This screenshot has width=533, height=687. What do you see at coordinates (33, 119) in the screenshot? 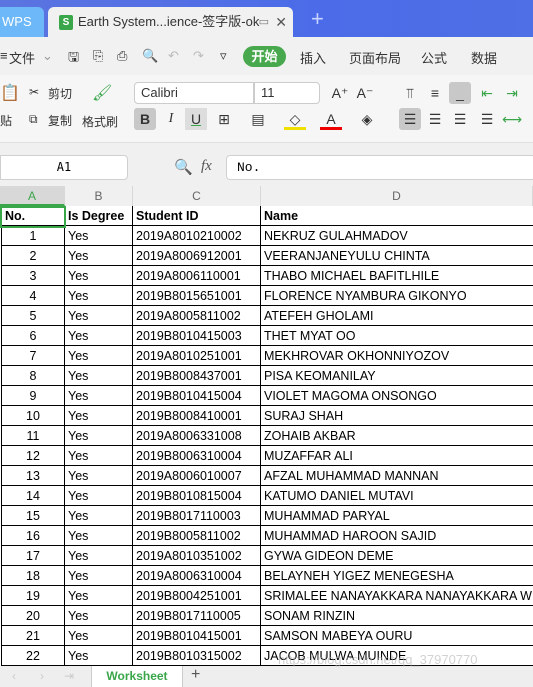
I see `copy-icon: ⧉` at bounding box center [33, 119].